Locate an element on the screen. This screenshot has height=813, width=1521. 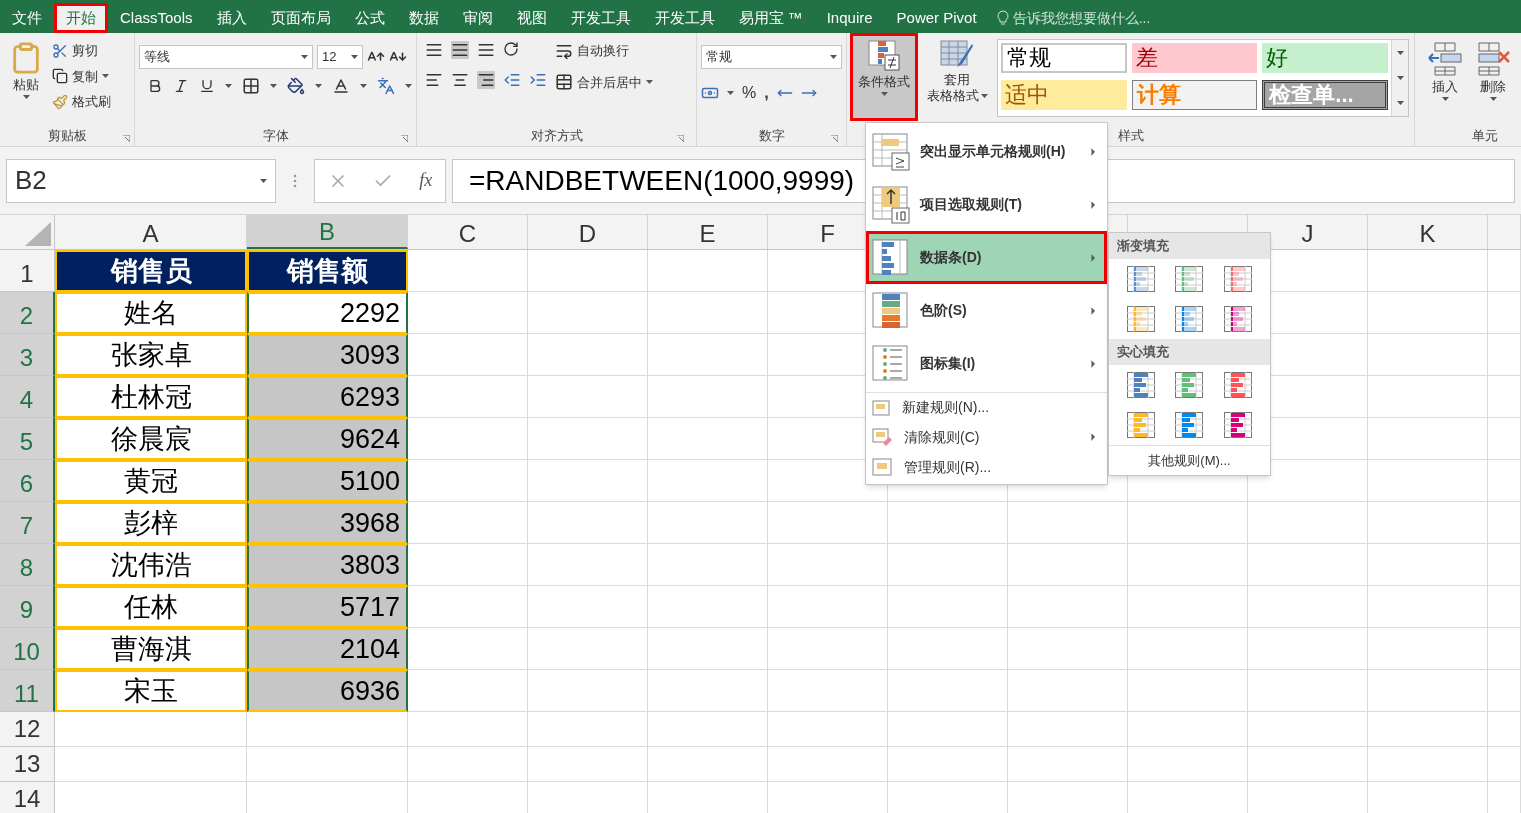
group-label: 字体 is located at coordinates (275, 136).